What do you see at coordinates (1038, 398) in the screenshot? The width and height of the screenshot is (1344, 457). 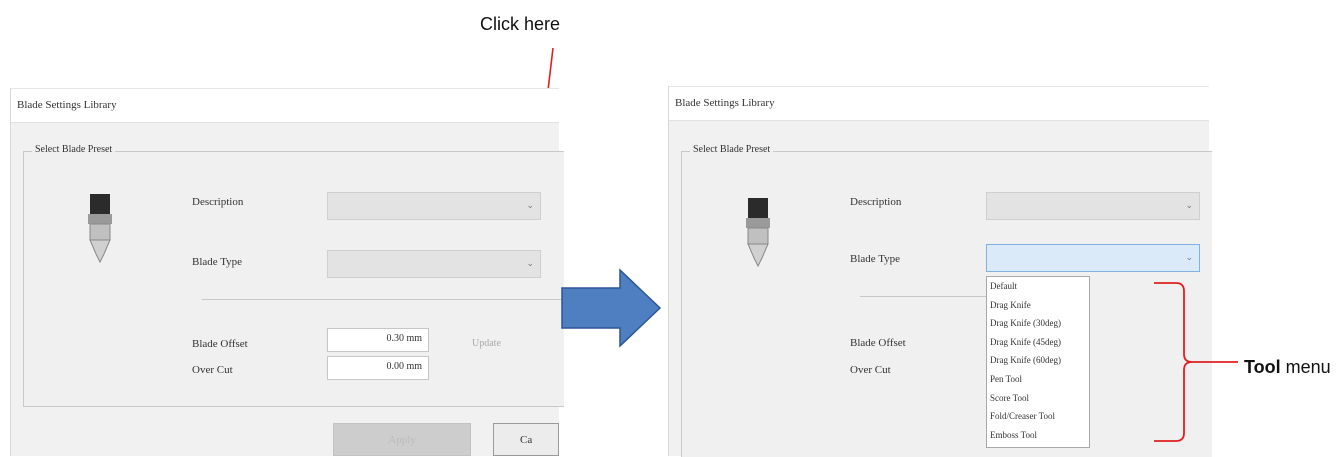 I see `dropdown-option: Score Tool` at bounding box center [1038, 398].